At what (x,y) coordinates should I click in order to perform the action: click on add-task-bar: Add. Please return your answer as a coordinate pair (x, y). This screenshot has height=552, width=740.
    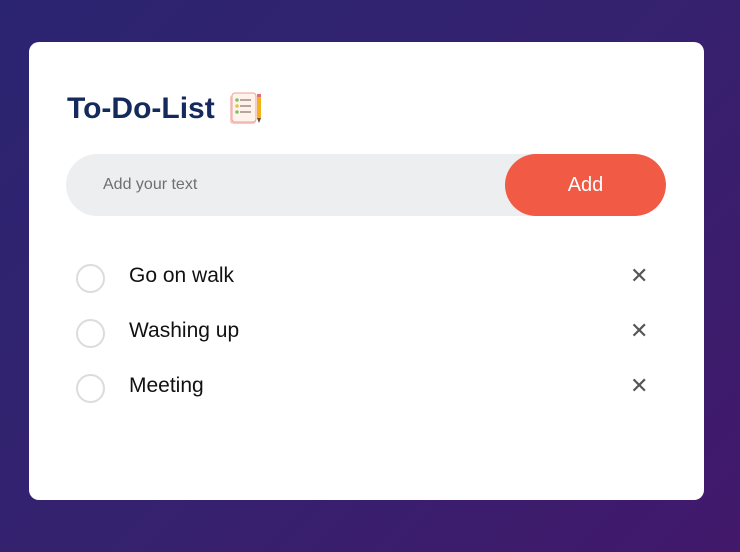
    Looking at the image, I should click on (366, 185).